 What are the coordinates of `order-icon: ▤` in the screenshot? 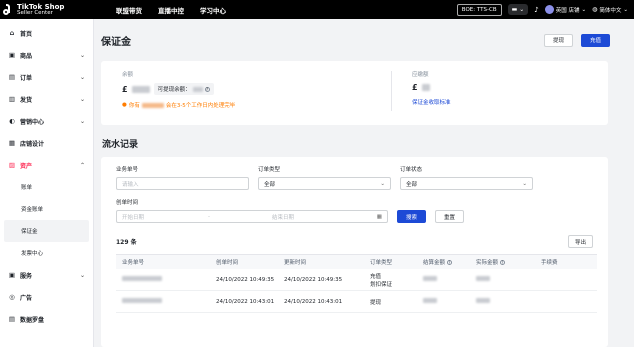 It's located at (12, 77).